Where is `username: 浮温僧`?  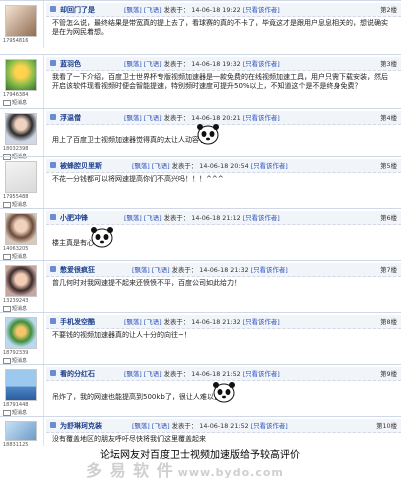
username: 浮温僧 is located at coordinates (70, 118).